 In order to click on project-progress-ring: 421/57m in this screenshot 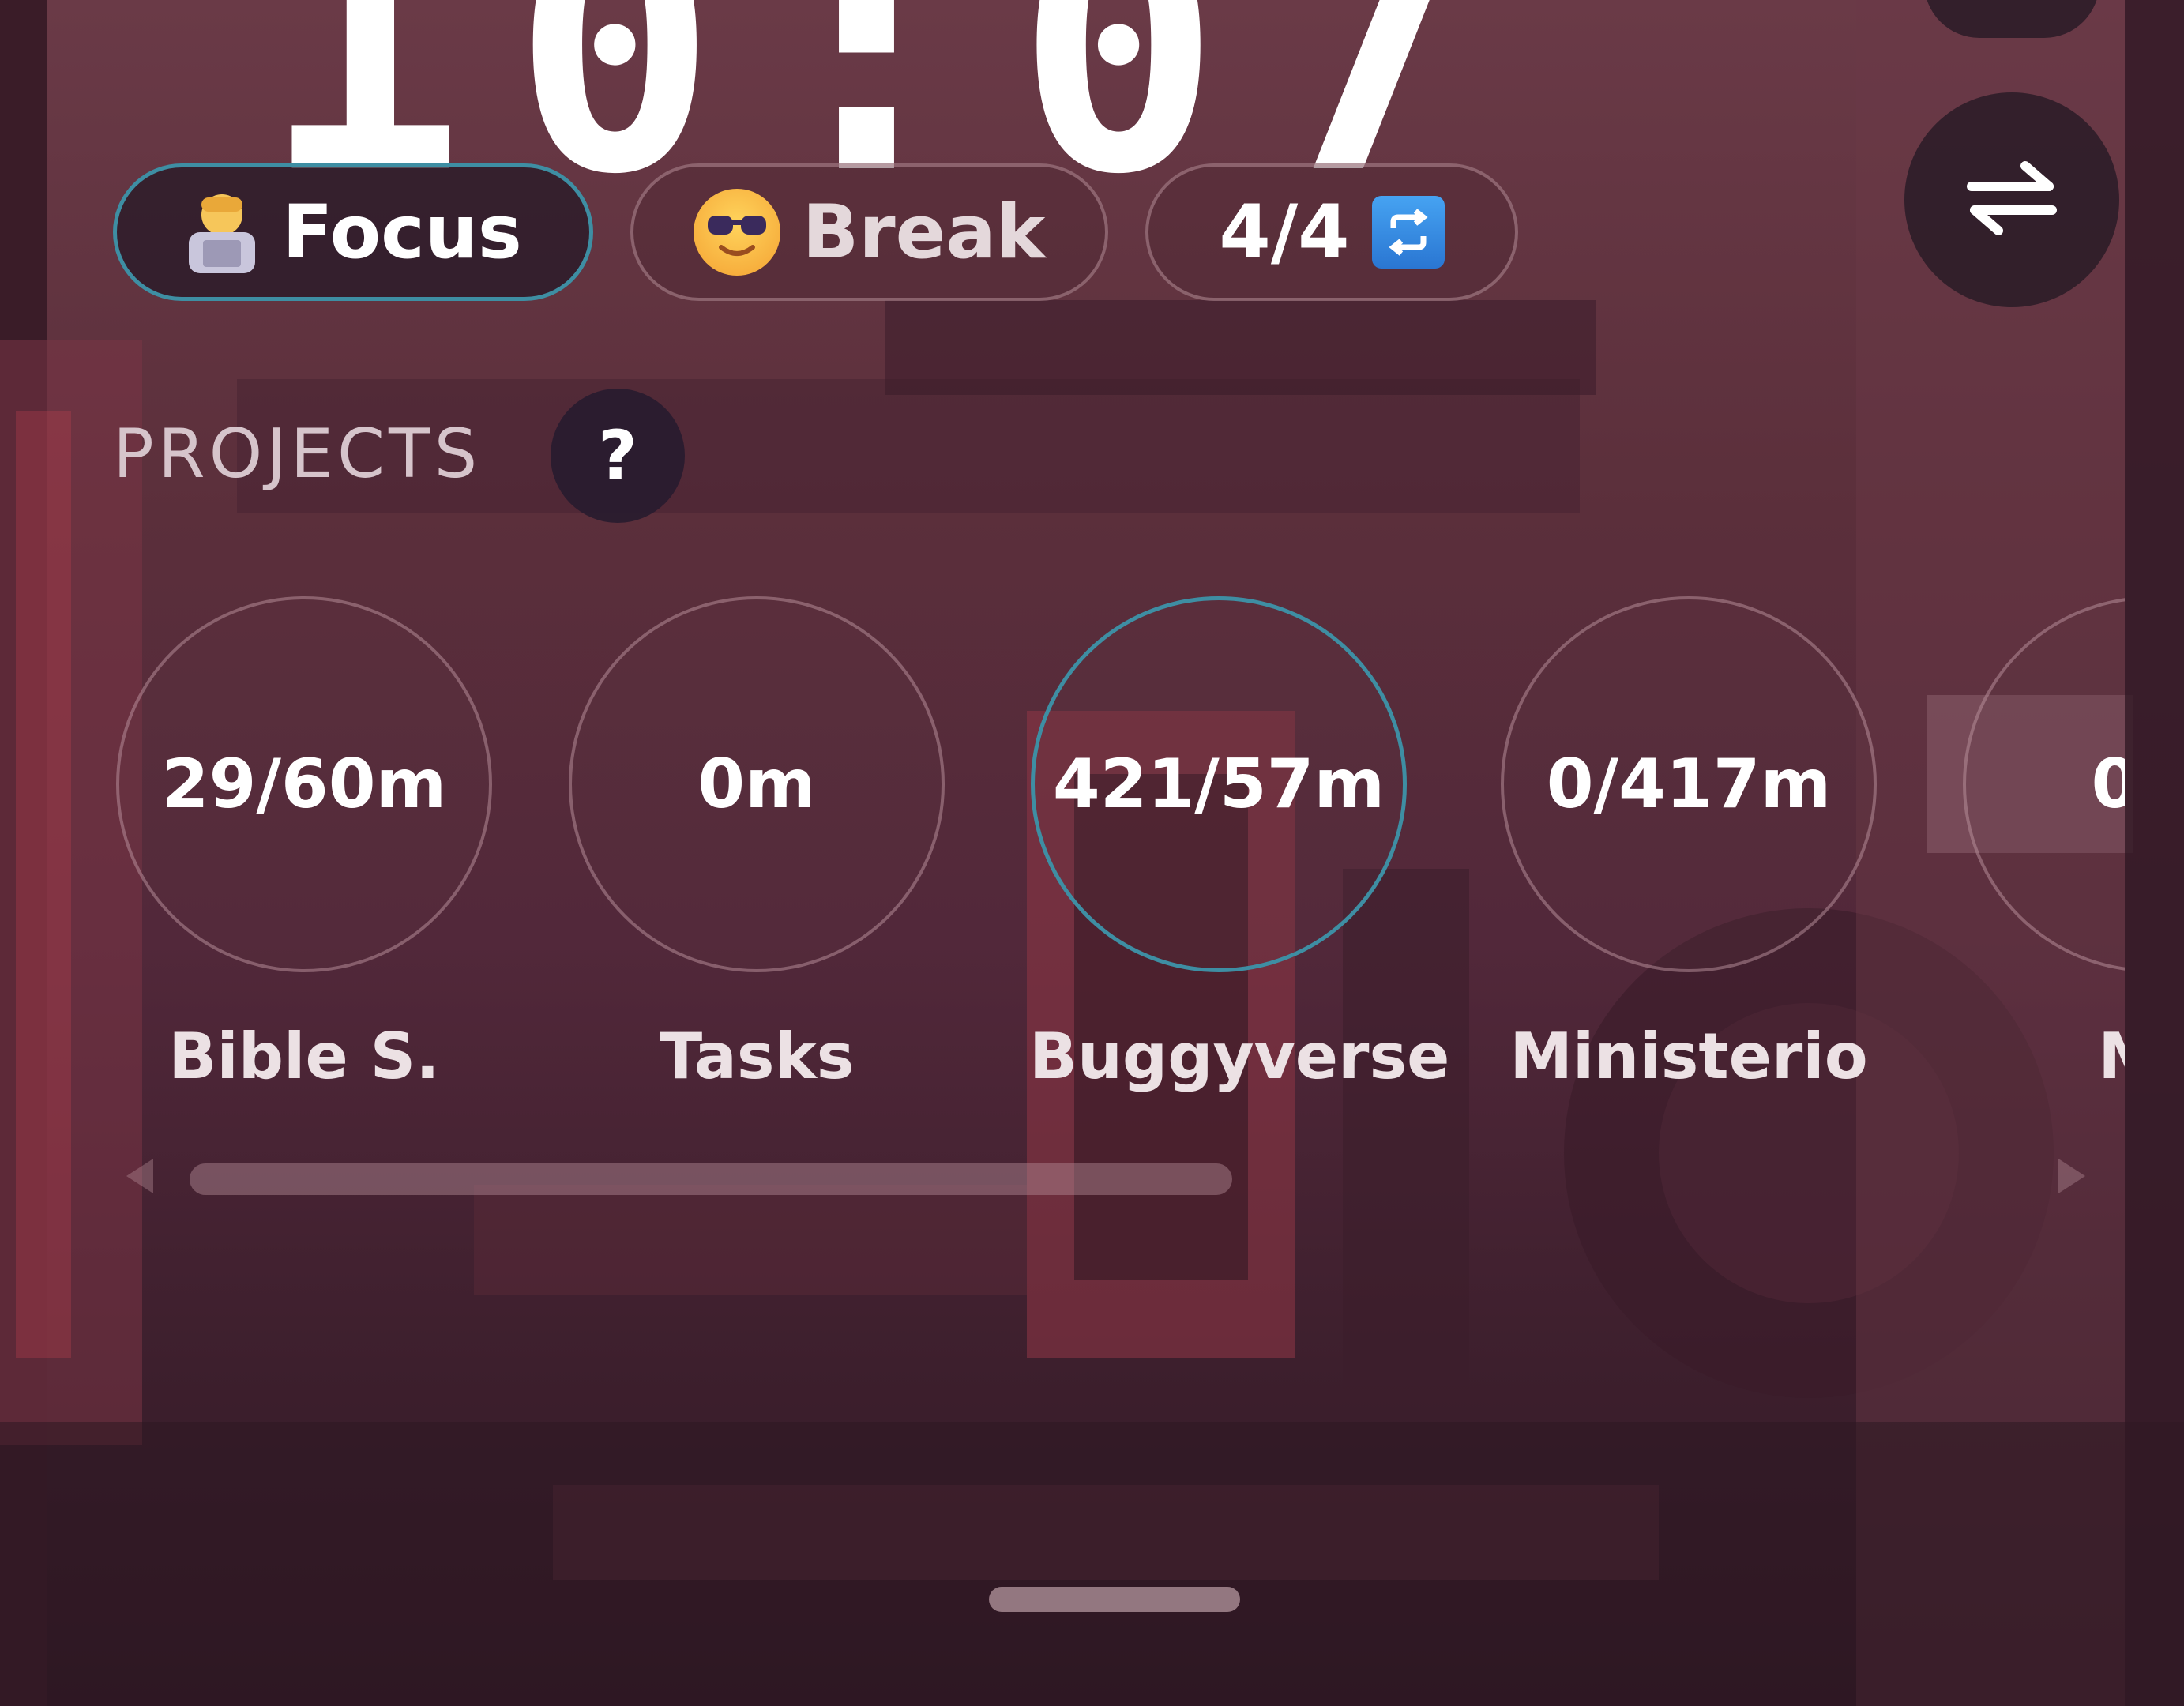, I will do `click(1219, 784)`.